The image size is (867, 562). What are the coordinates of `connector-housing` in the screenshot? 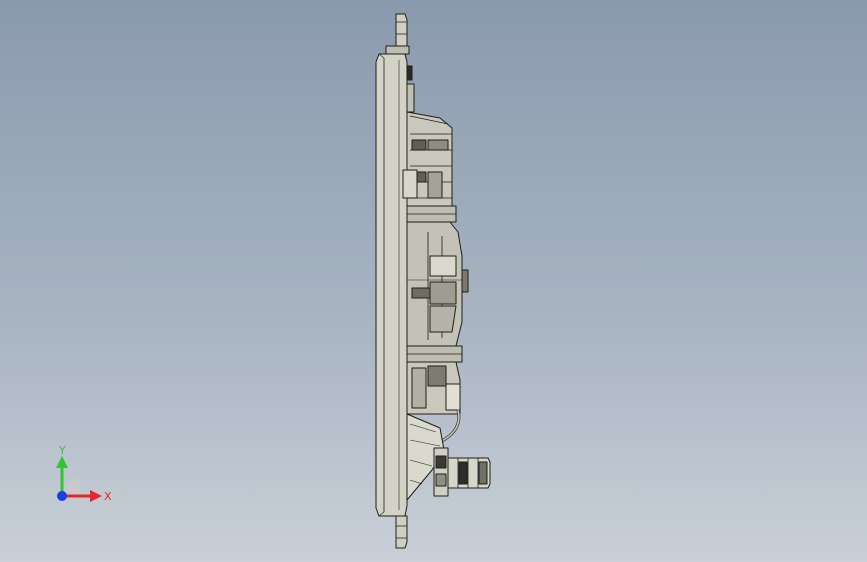 It's located at (441, 472).